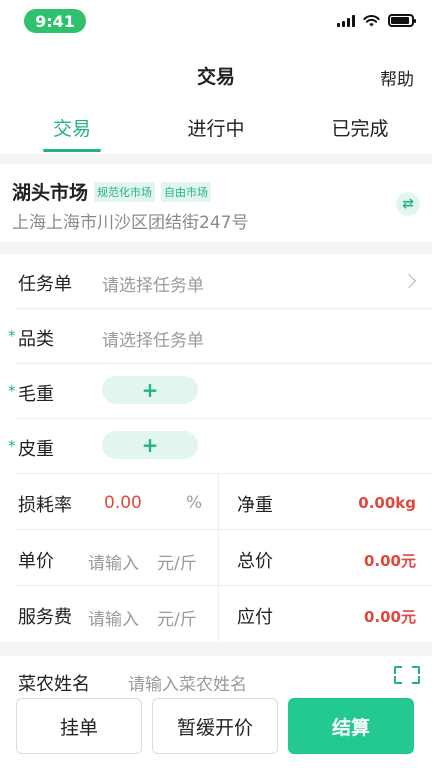 Image resolution: width=432 pixels, height=768 pixels. I want to click on total-price-label: 总价, so click(255, 561).